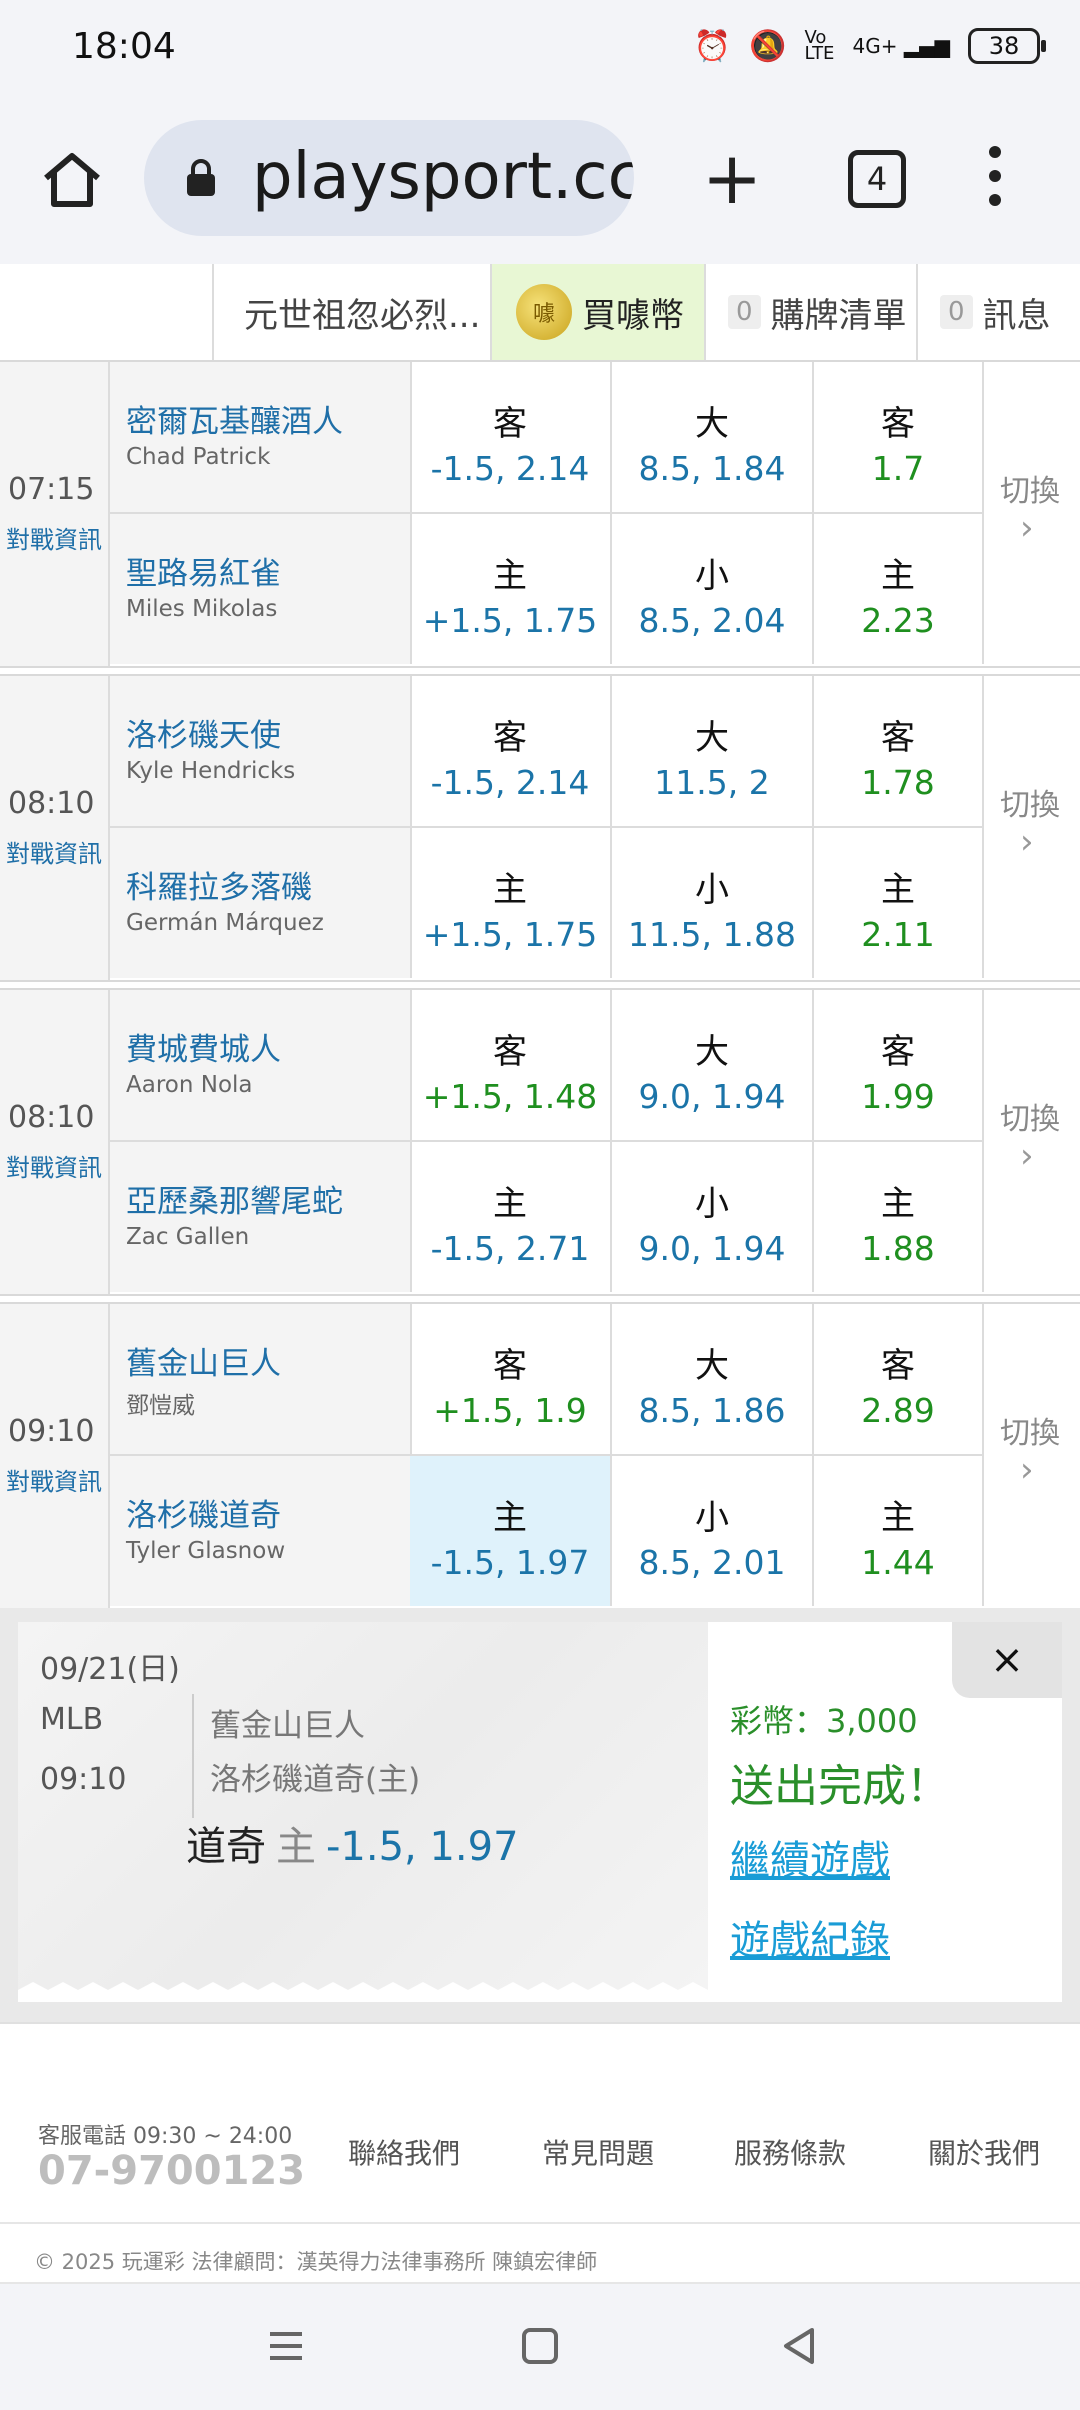  Describe the element at coordinates (287, 1726) in the screenshot. I see `away-team-name: 舊金山巨人` at that location.